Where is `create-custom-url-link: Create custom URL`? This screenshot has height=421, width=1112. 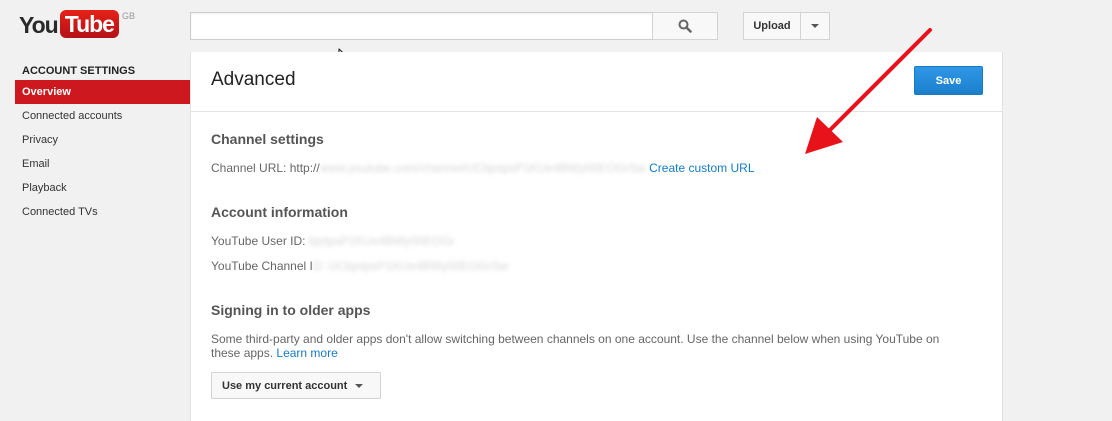
create-custom-url-link: Create custom URL is located at coordinates (701, 168).